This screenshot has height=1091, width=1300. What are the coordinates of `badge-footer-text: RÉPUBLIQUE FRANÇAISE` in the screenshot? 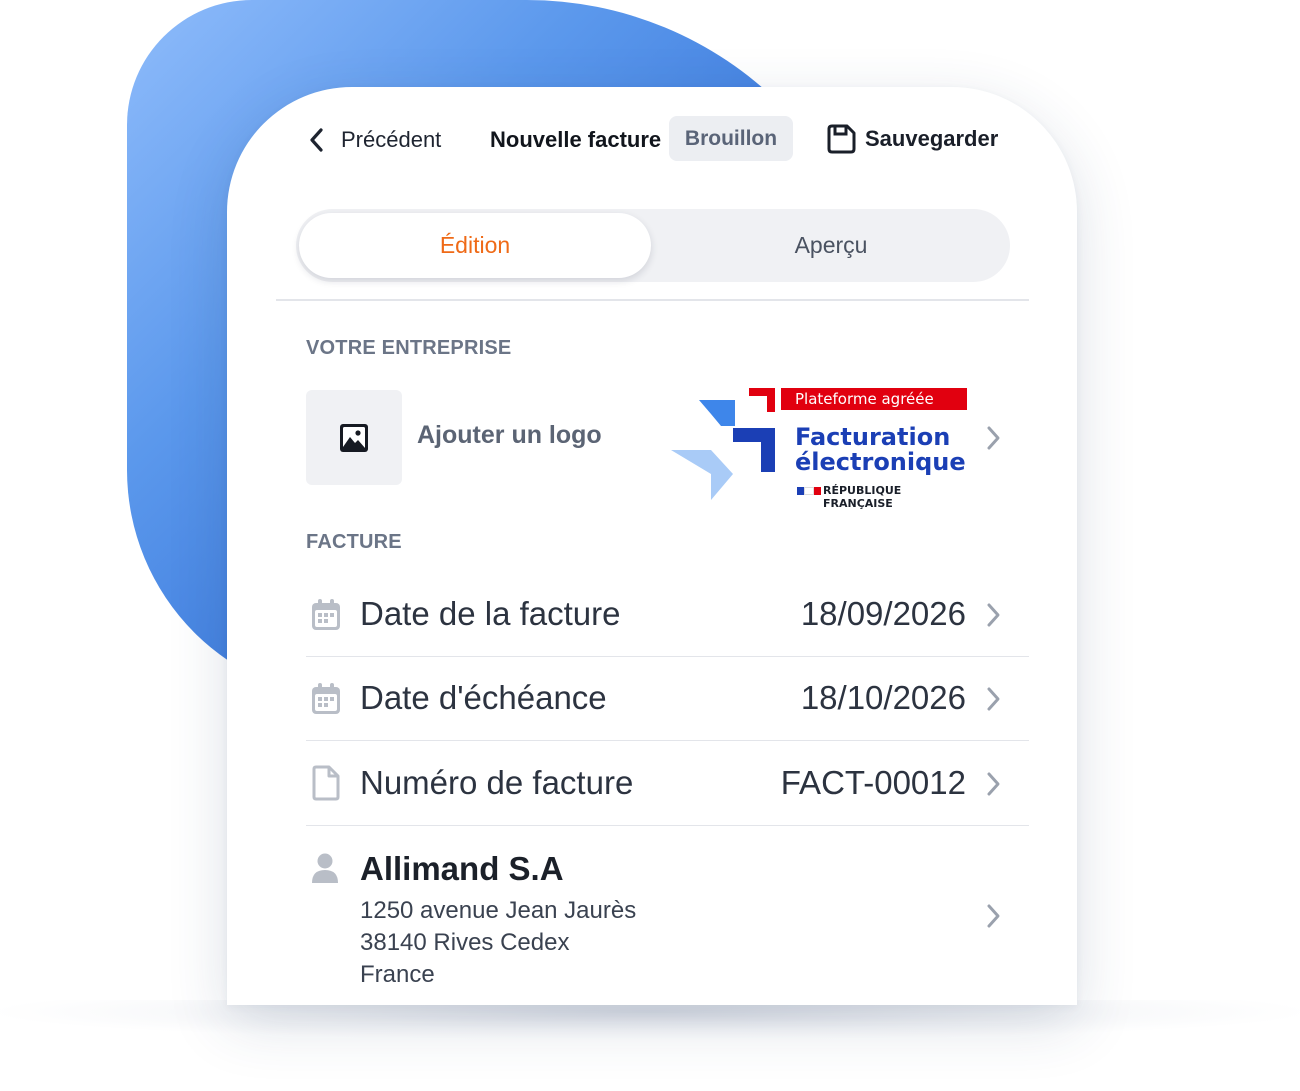 It's located at (862, 497).